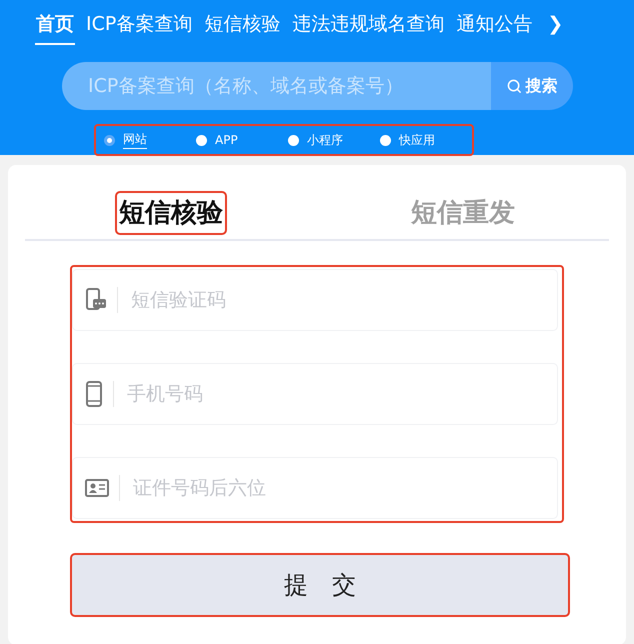 Image resolution: width=634 pixels, height=644 pixels. I want to click on type-radio: 快应用, so click(426, 140).